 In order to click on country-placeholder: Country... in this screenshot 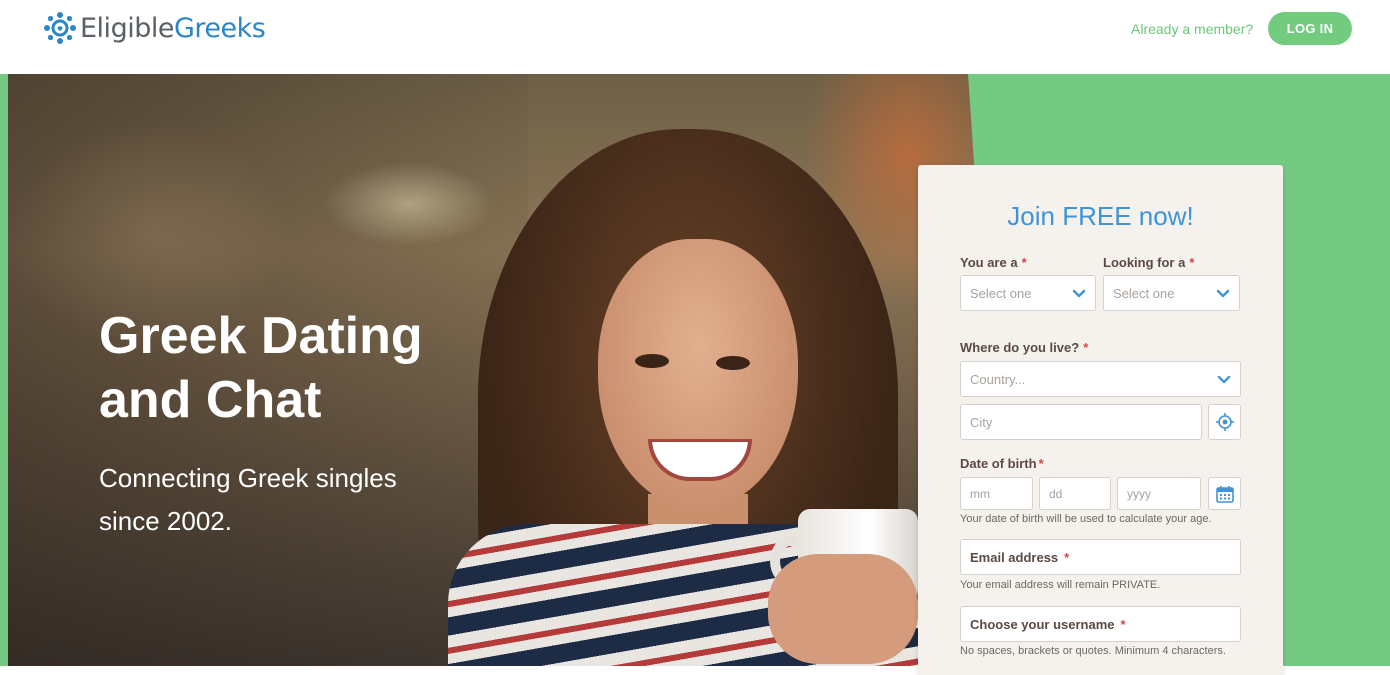, I will do `click(998, 379)`.